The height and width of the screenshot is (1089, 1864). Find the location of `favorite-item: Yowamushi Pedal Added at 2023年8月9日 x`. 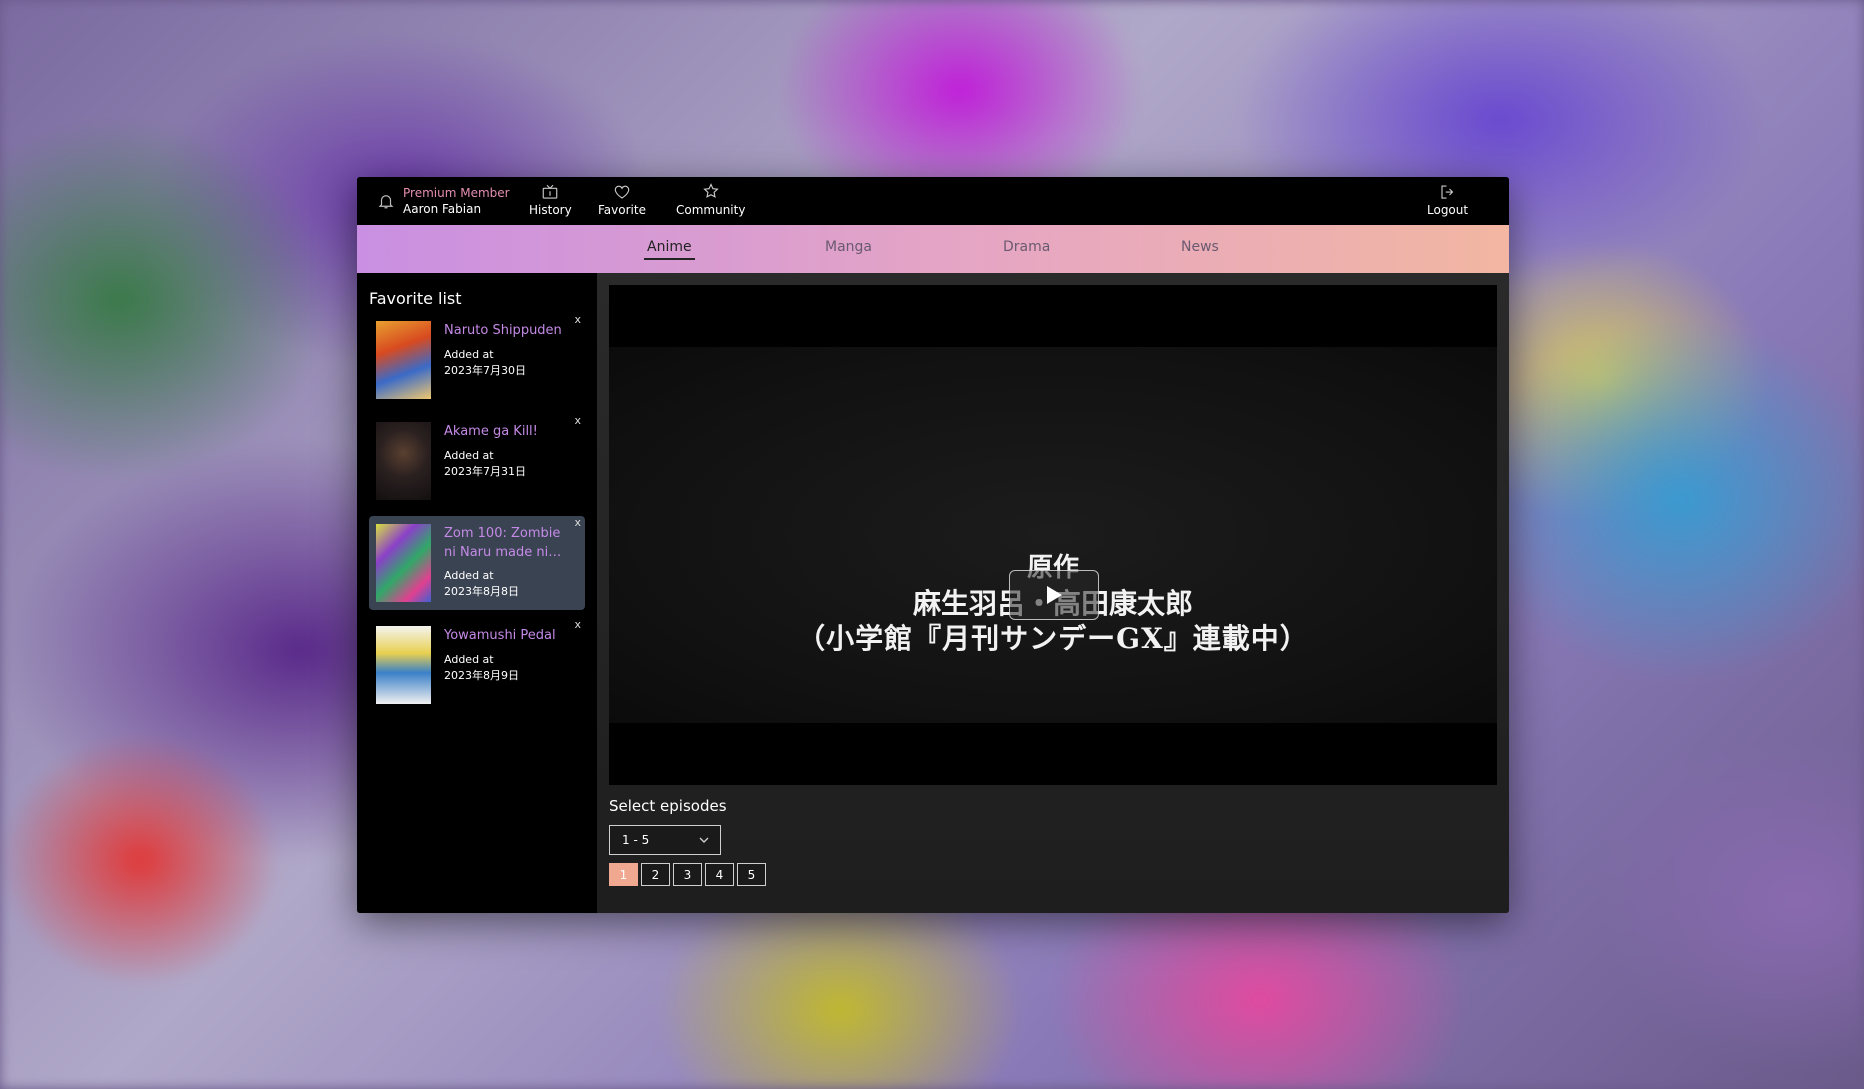

favorite-item: Yowamushi Pedal Added at 2023年8月9日 x is located at coordinates (477, 665).